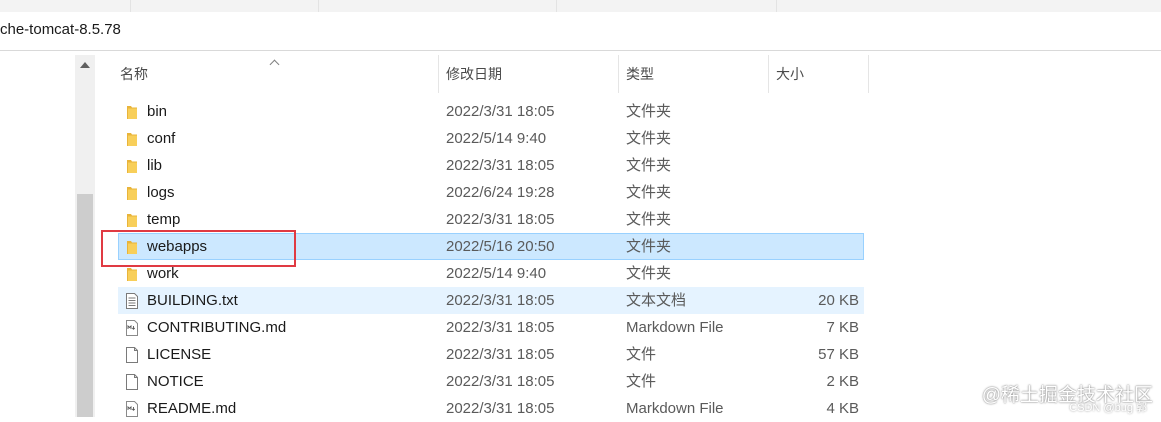  What do you see at coordinates (275, 62) in the screenshot?
I see `sort-ascending-icon` at bounding box center [275, 62].